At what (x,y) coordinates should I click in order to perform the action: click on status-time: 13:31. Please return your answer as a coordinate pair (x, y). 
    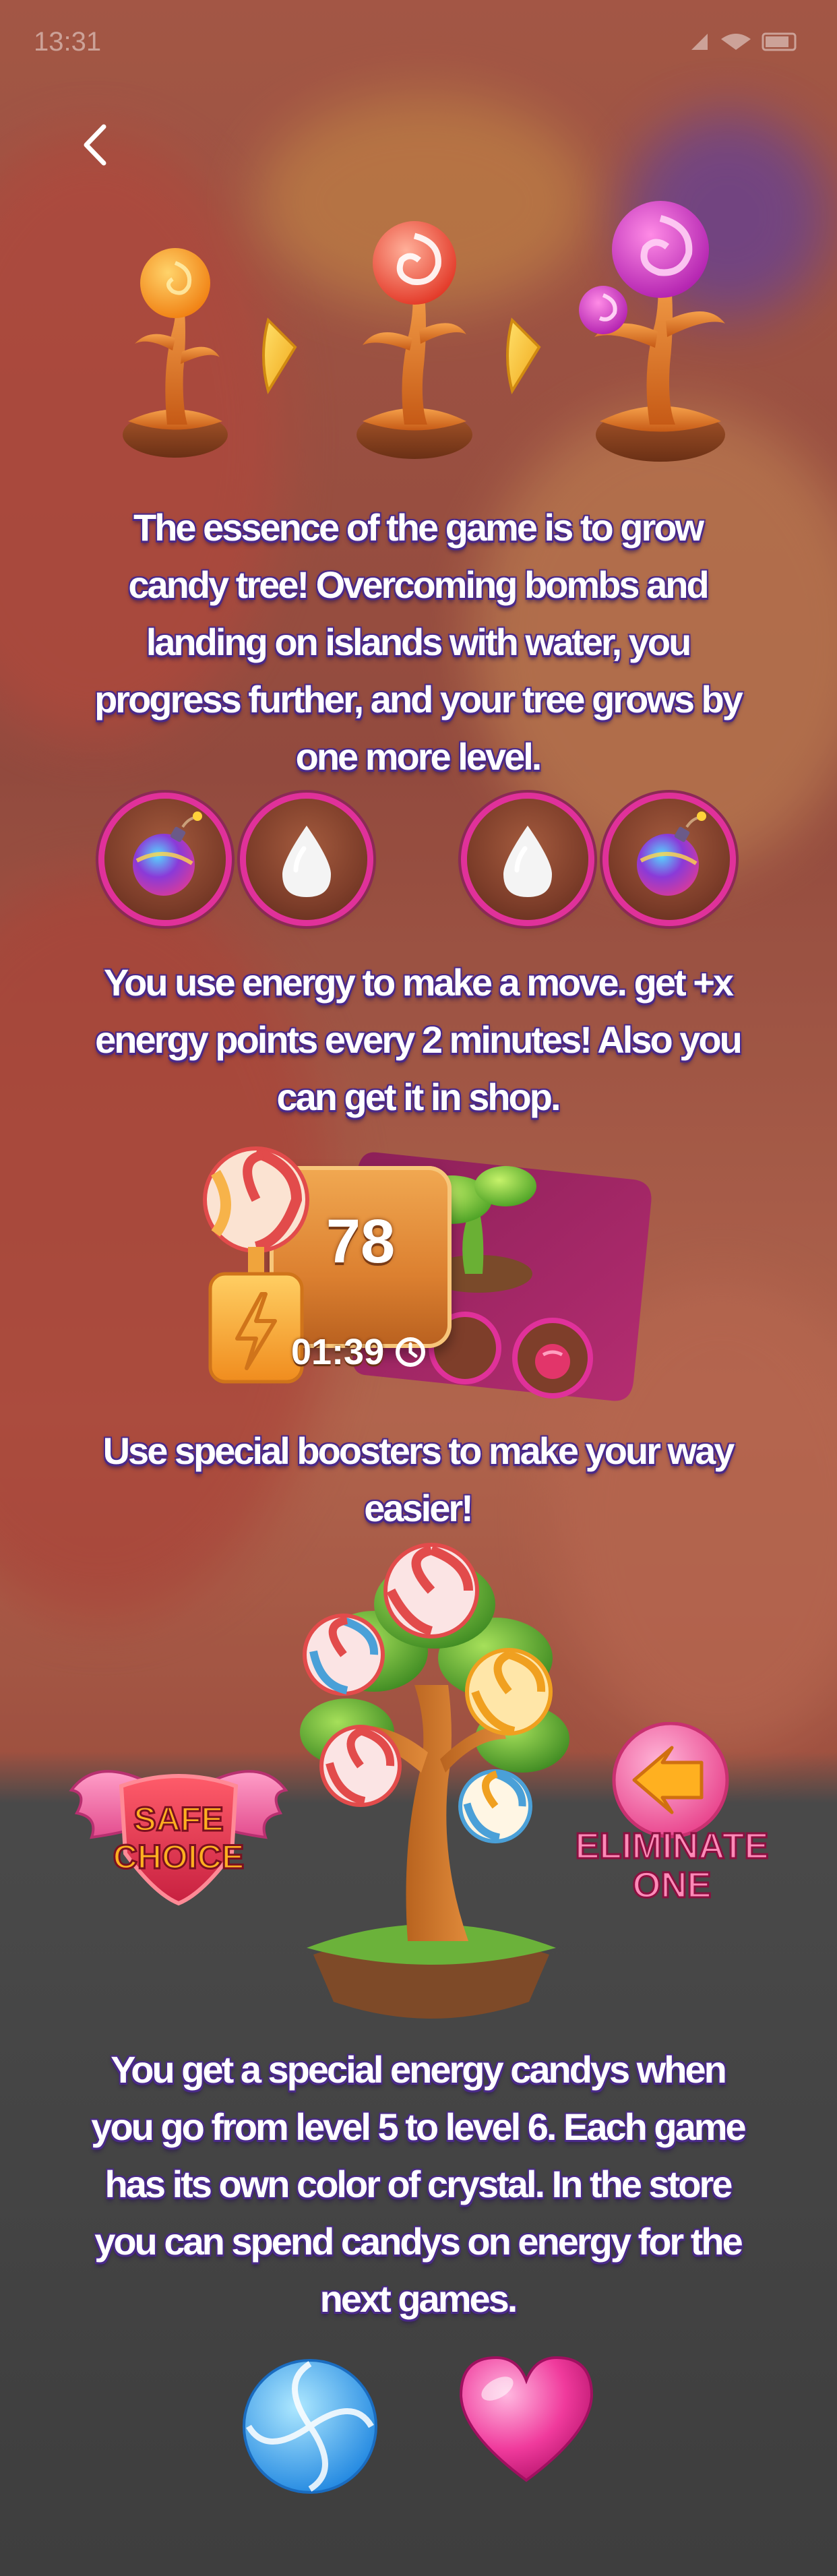
    Looking at the image, I should click on (68, 42).